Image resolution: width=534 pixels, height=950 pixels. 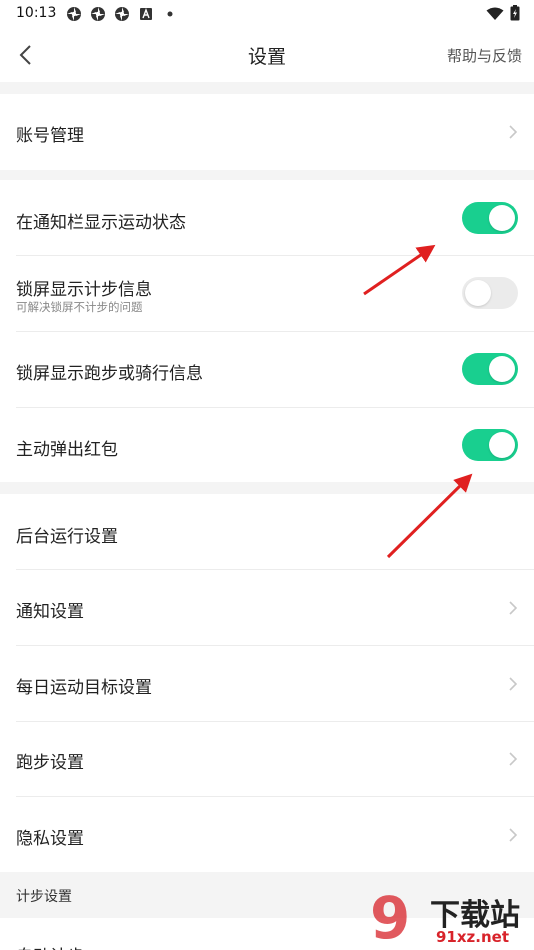 I want to click on background-run-settings-row: 后台运行设置, so click(x=267, y=532).